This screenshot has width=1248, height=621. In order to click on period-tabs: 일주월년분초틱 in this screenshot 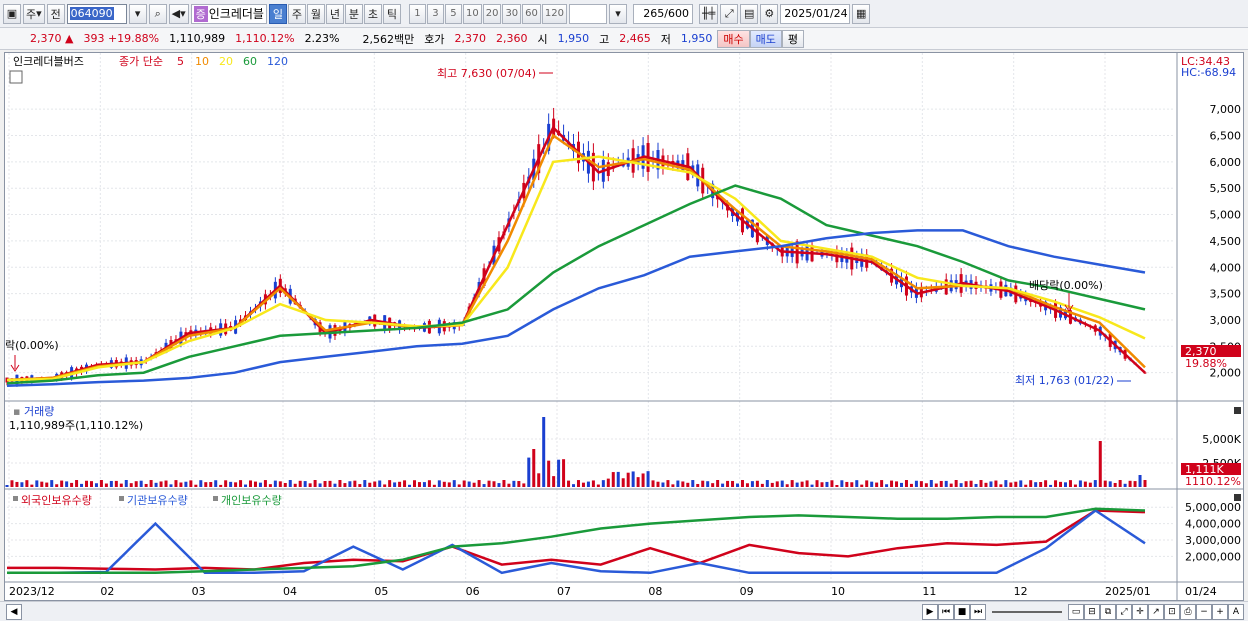, I will do `click(334, 13)`.